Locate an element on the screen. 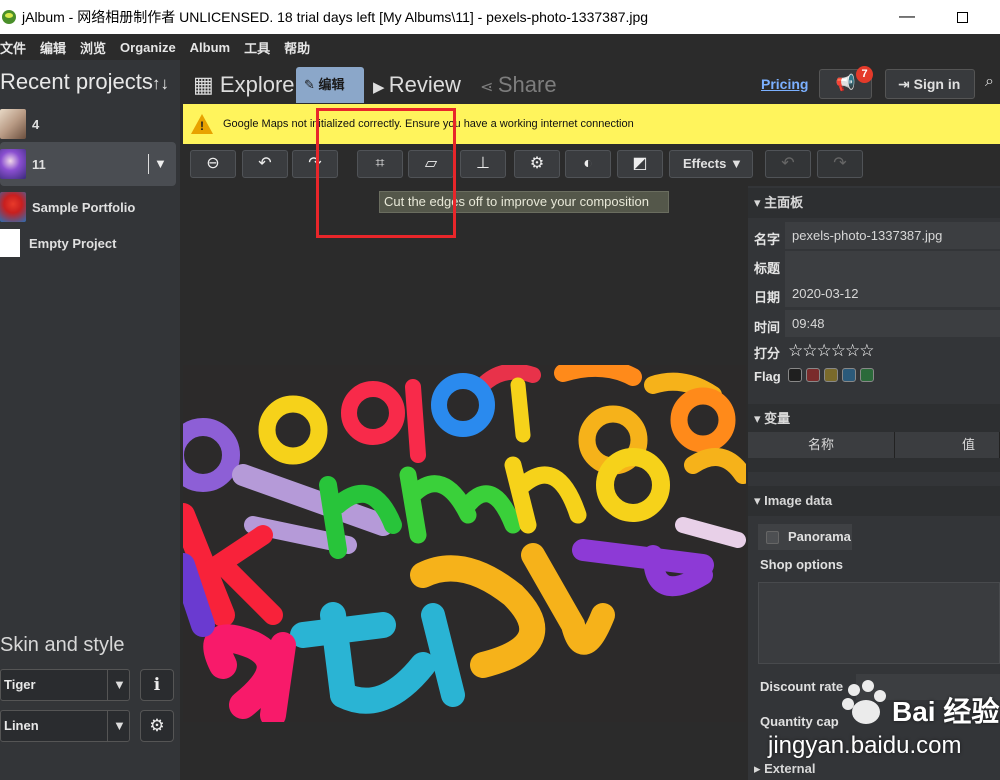 Image resolution: width=1000 pixels, height=780 pixels. maximize-button is located at coordinates (962, 17).